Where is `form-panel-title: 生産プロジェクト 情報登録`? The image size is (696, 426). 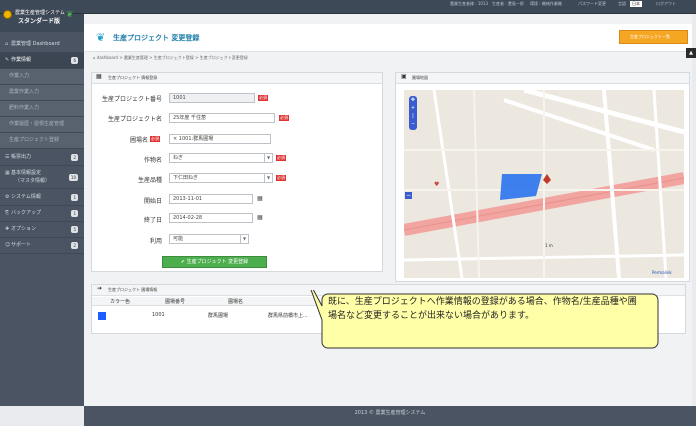 form-panel-title: 生産プロジェクト 情報登録 is located at coordinates (237, 78).